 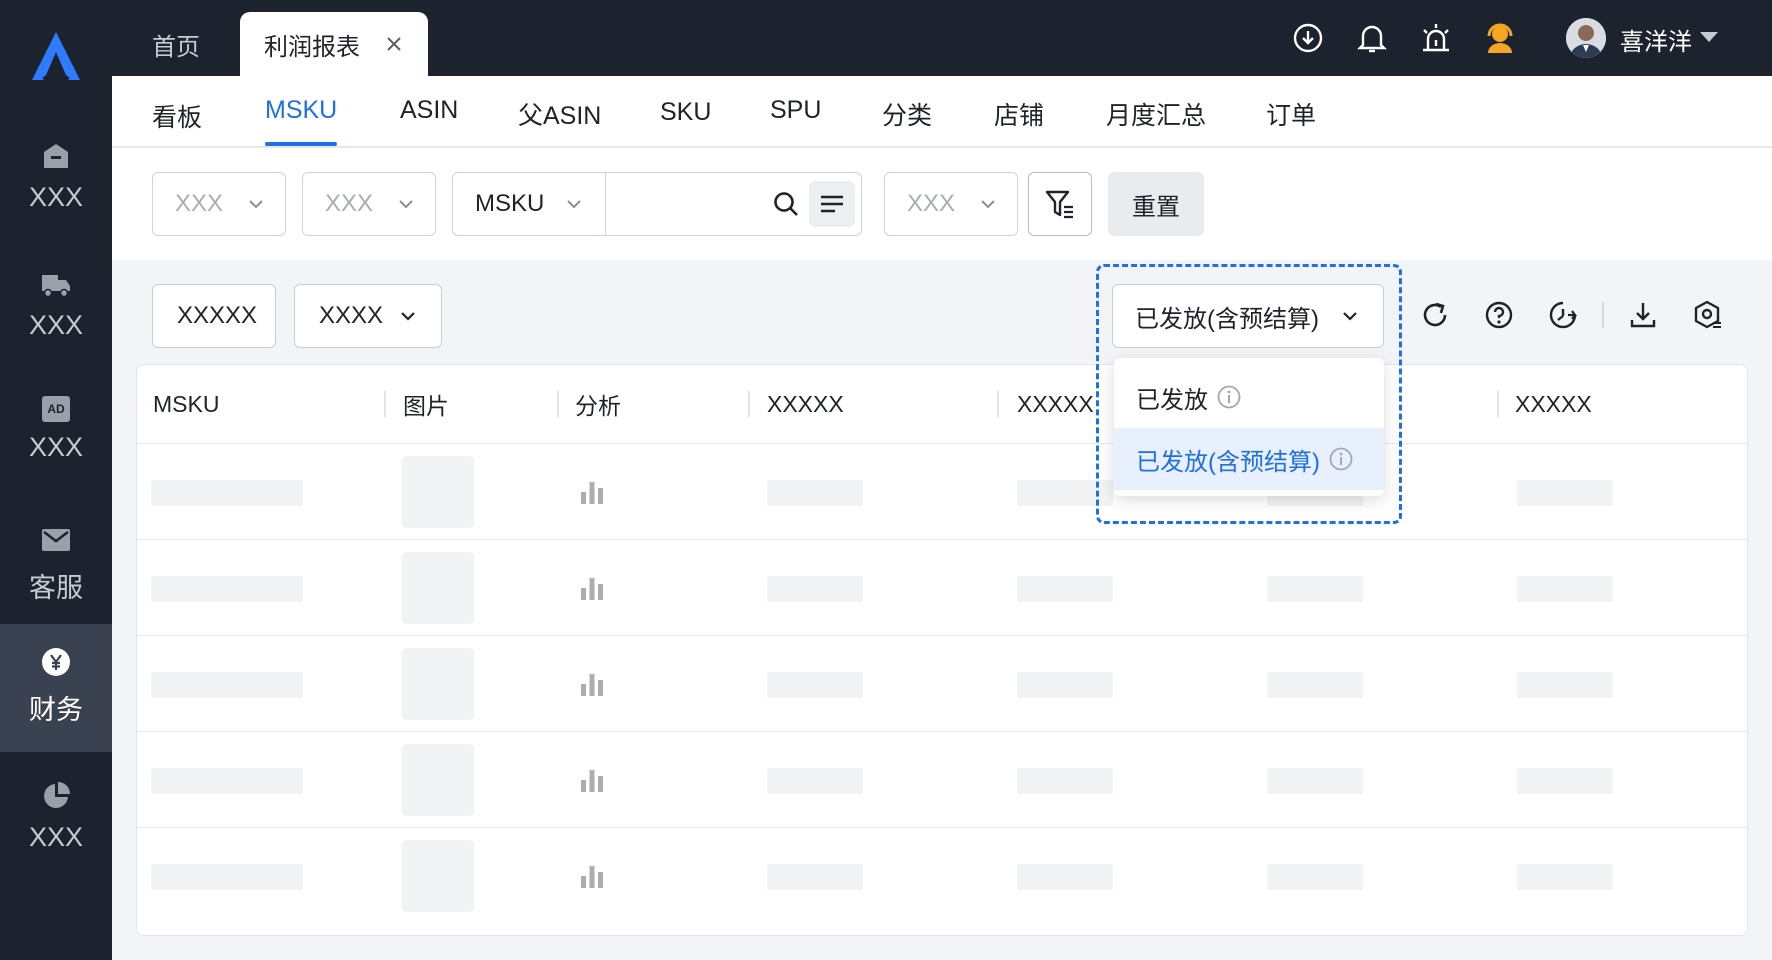 I want to click on sub-navigation: 看板 MSKU ASIN 父ASIN SKU SPU 分类 店铺 月度汇总 订单, so click(x=942, y=112).